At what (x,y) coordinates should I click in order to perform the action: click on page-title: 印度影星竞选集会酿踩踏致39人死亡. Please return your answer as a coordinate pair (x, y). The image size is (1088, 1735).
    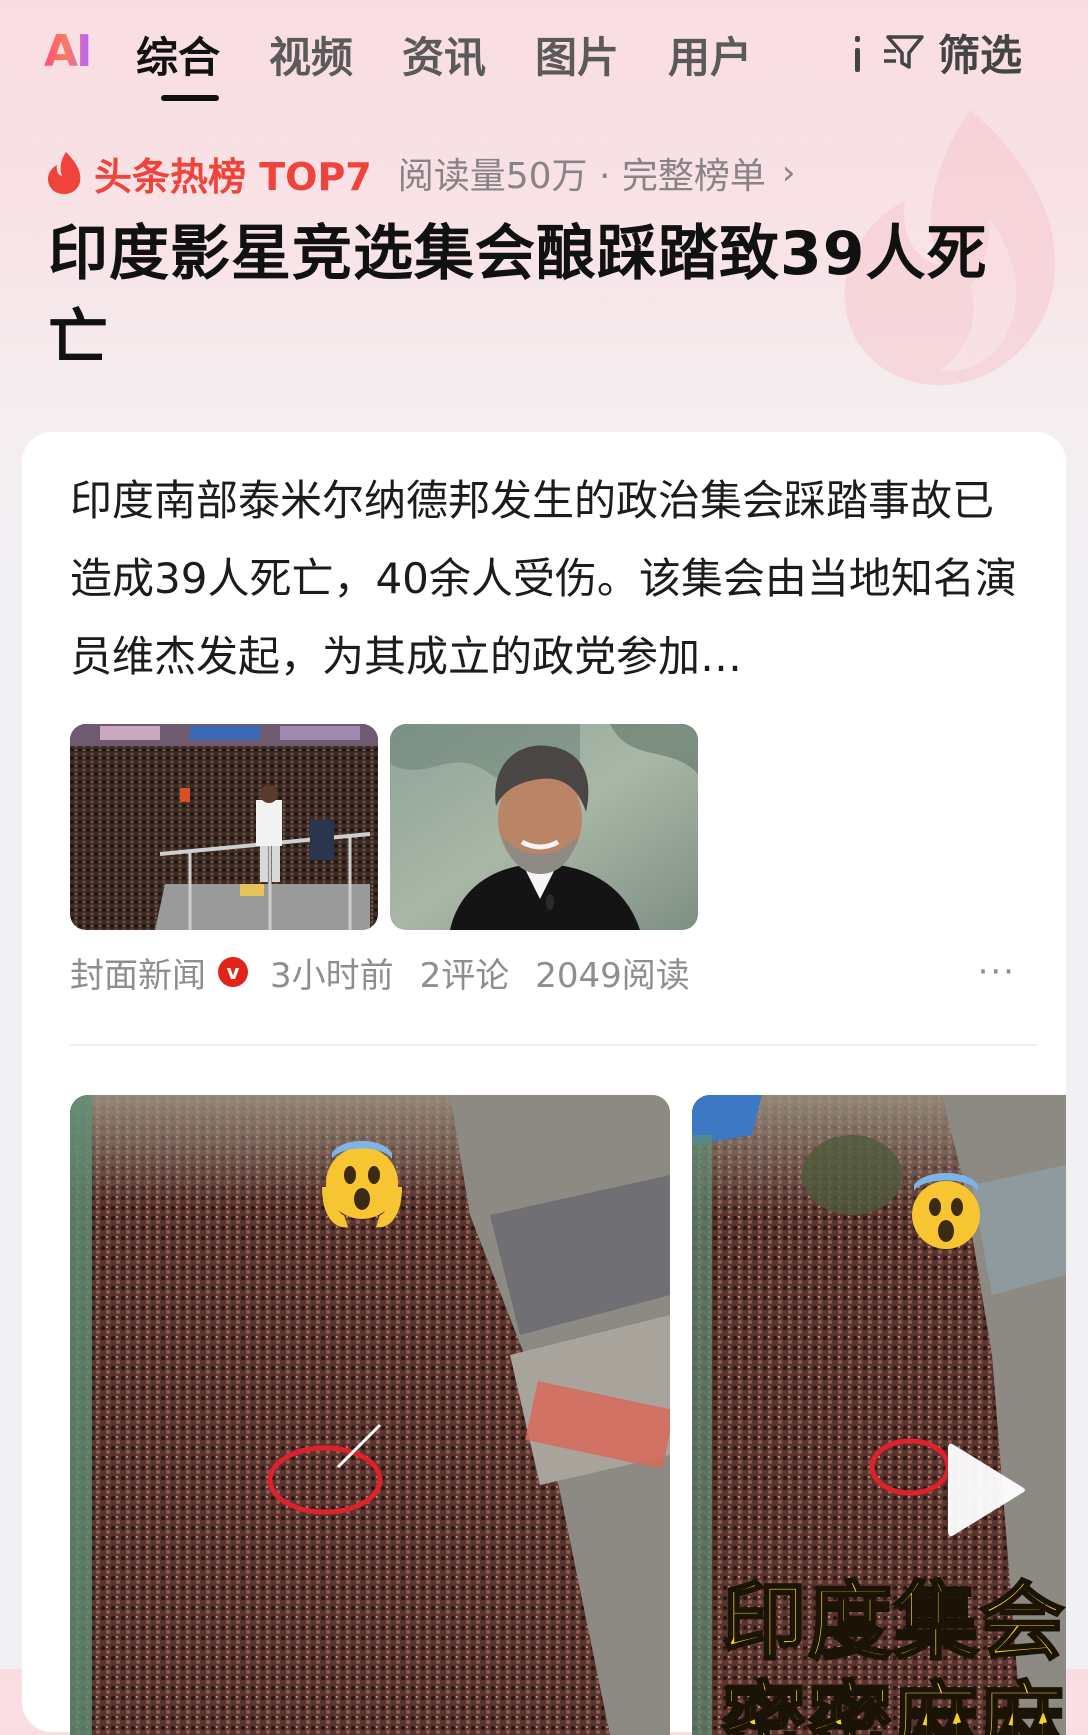
    Looking at the image, I should click on (528, 296).